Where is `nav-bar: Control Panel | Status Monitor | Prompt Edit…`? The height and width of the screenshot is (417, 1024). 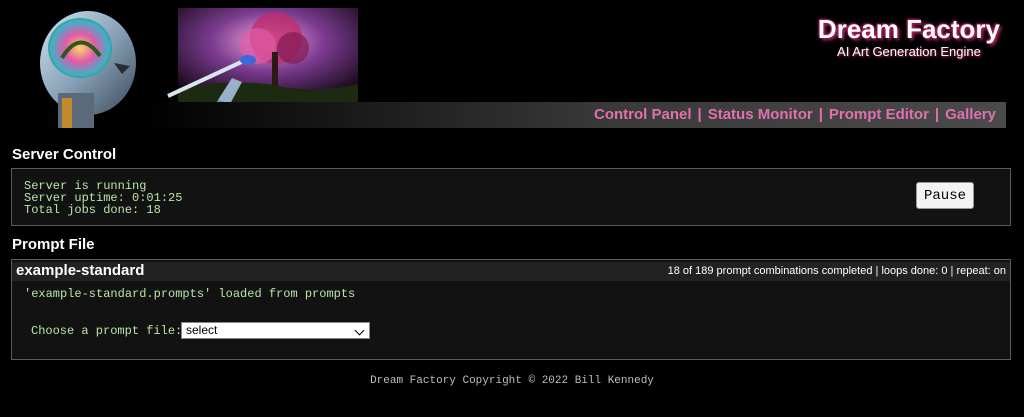 nav-bar: Control Panel | Status Monitor | Prompt Edit… is located at coordinates (573, 115).